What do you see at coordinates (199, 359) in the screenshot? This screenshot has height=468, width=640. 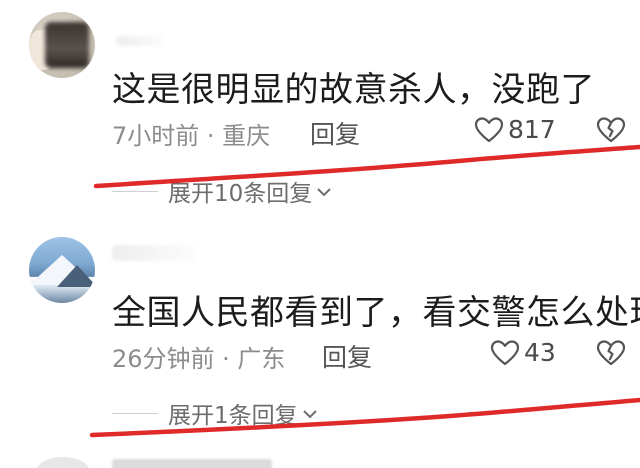 I see `comment-meta: 26分钟前 · 广东` at bounding box center [199, 359].